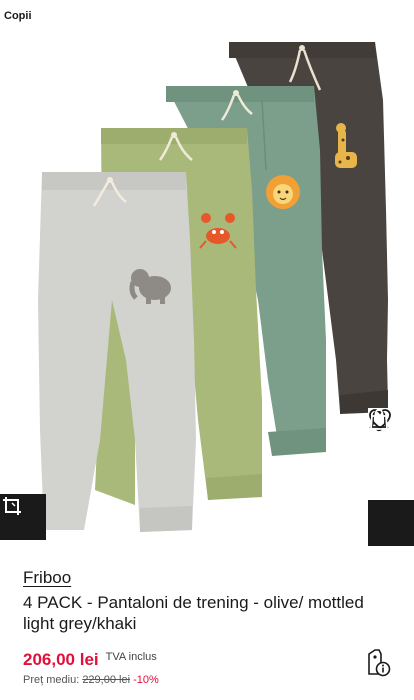  What do you see at coordinates (61, 659) in the screenshot?
I see `current-price: 206,00 lei` at bounding box center [61, 659].